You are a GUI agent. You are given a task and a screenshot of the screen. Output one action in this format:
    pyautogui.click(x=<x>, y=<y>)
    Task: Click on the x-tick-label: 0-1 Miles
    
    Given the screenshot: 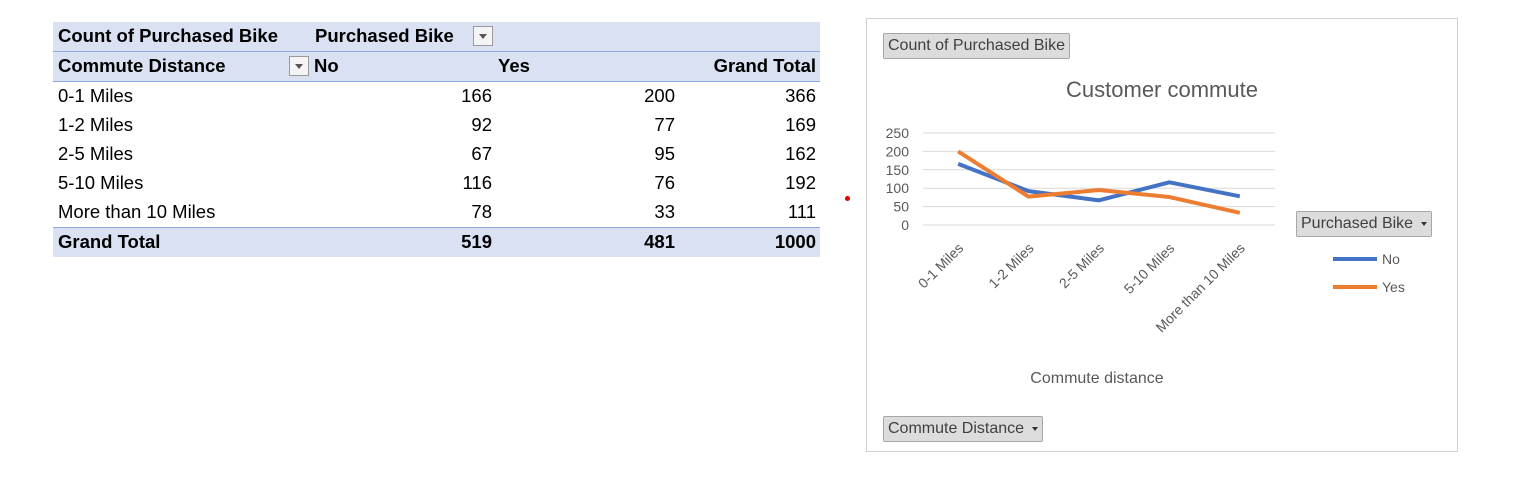 What is the action you would take?
    pyautogui.click(x=940, y=265)
    